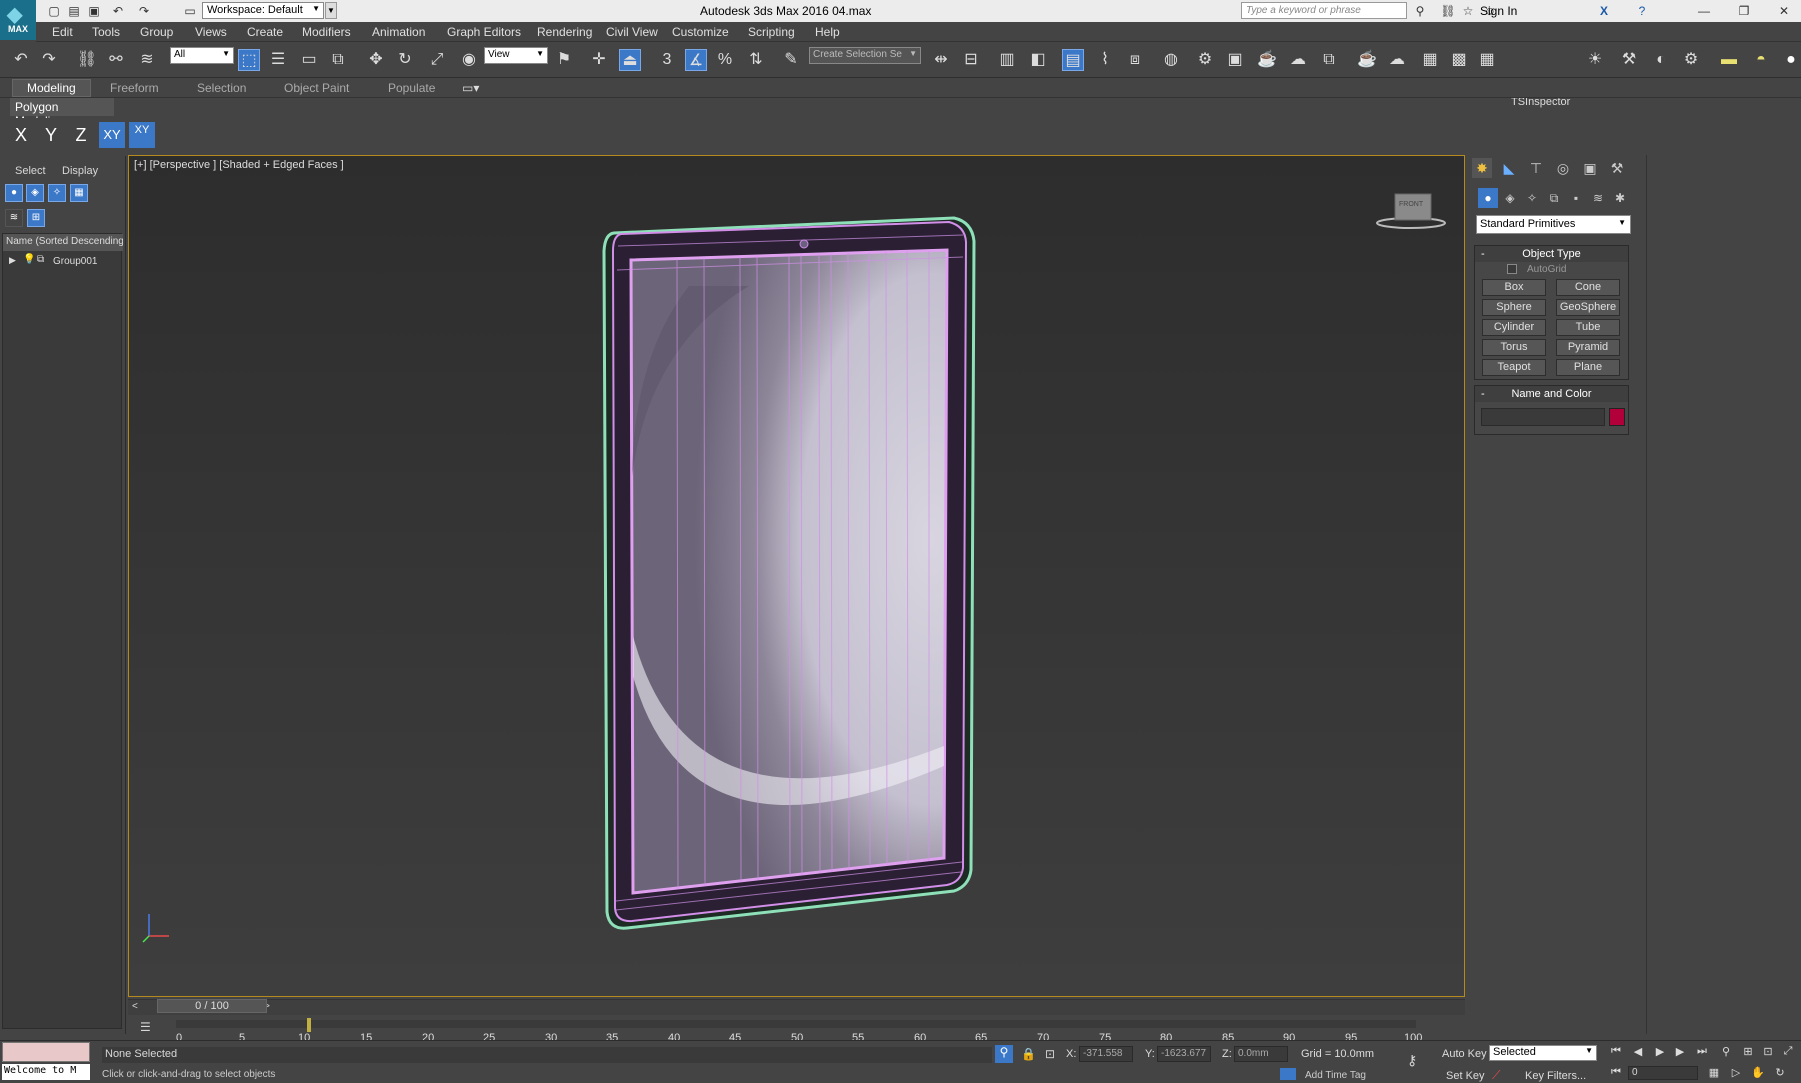  I want to click on undo-quick-icon: ↶, so click(118, 11).